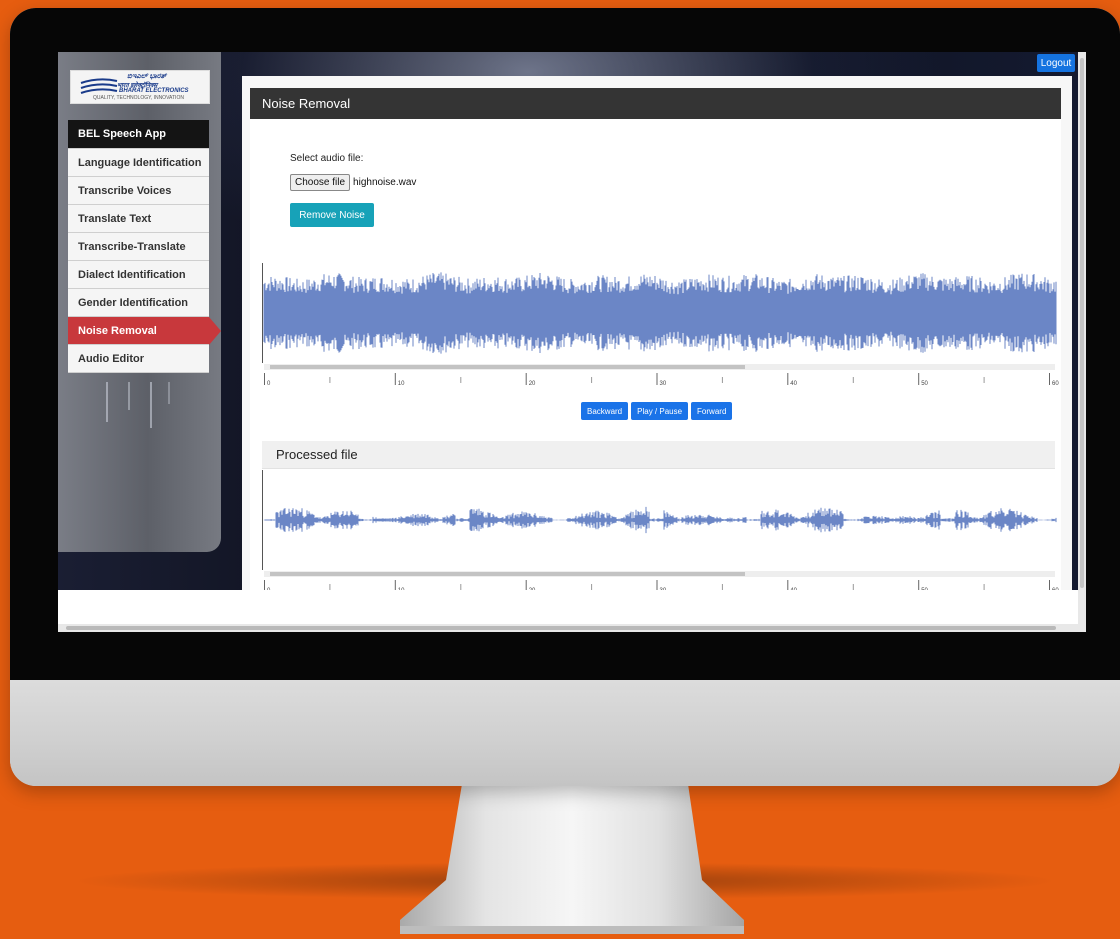  Describe the element at coordinates (138, 98) in the screenshot. I see `logo-tagline: QUALITY, TECHNOLOGY, INNOVATION` at that location.